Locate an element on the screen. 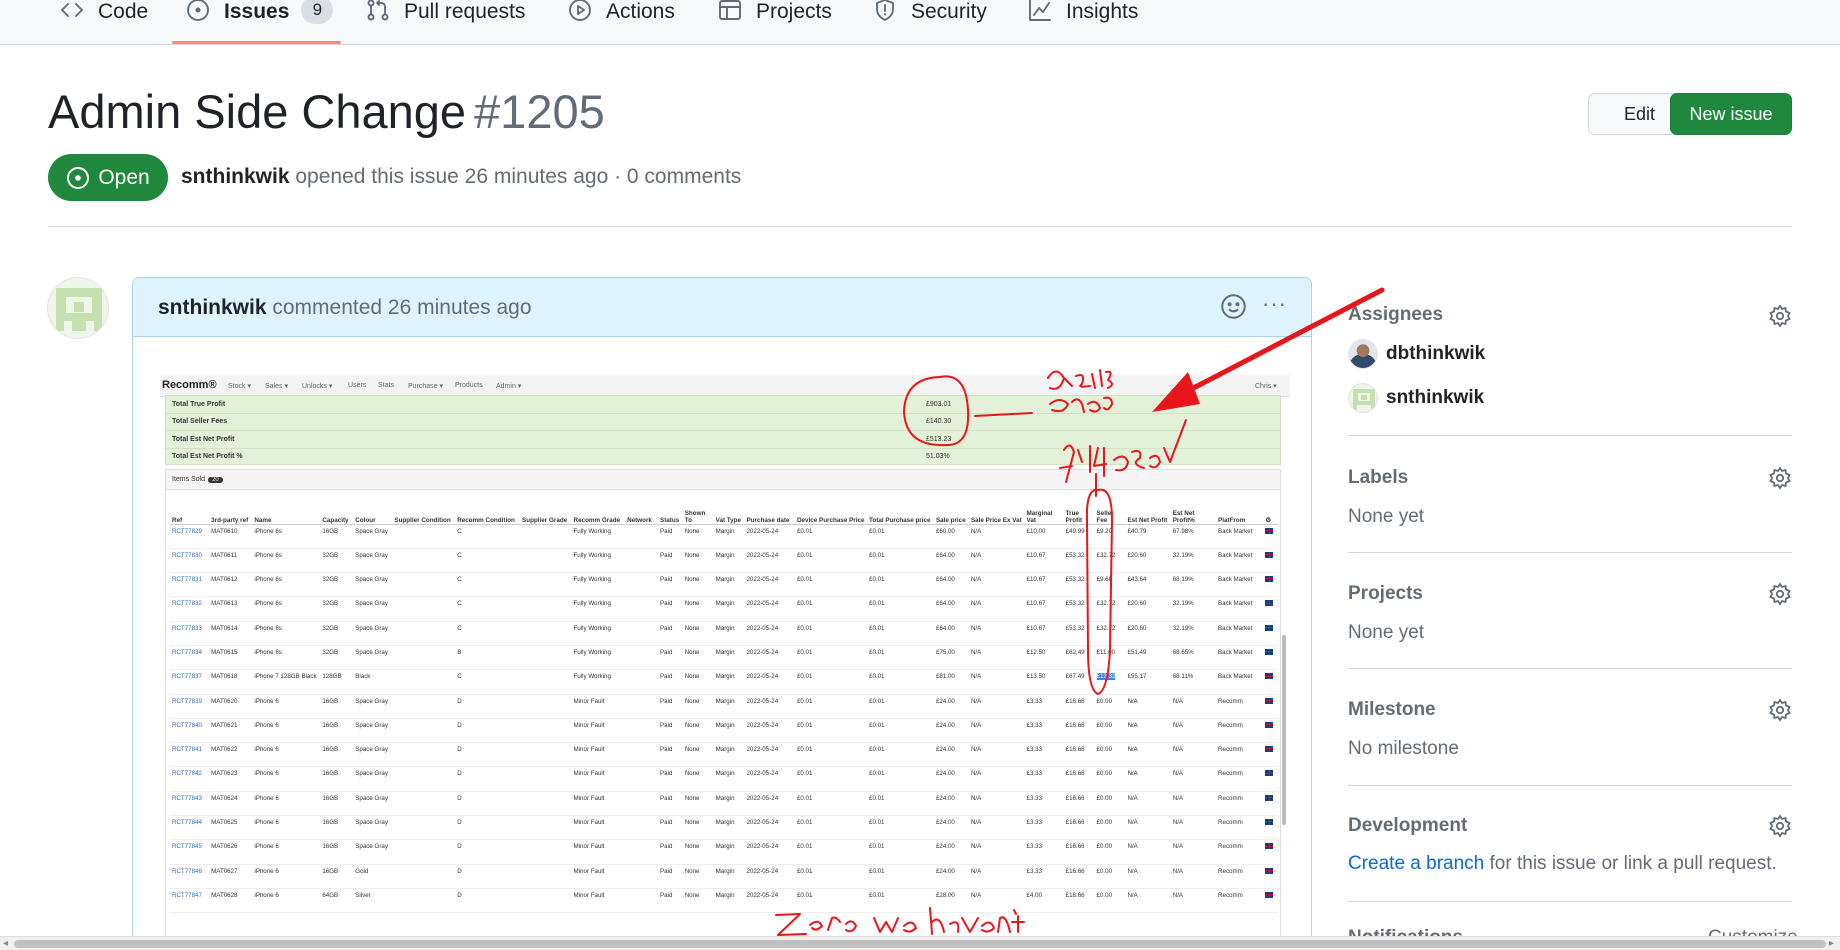 The height and width of the screenshot is (950, 1840). table-cell-text: MAT0620 is located at coordinates (224, 701).